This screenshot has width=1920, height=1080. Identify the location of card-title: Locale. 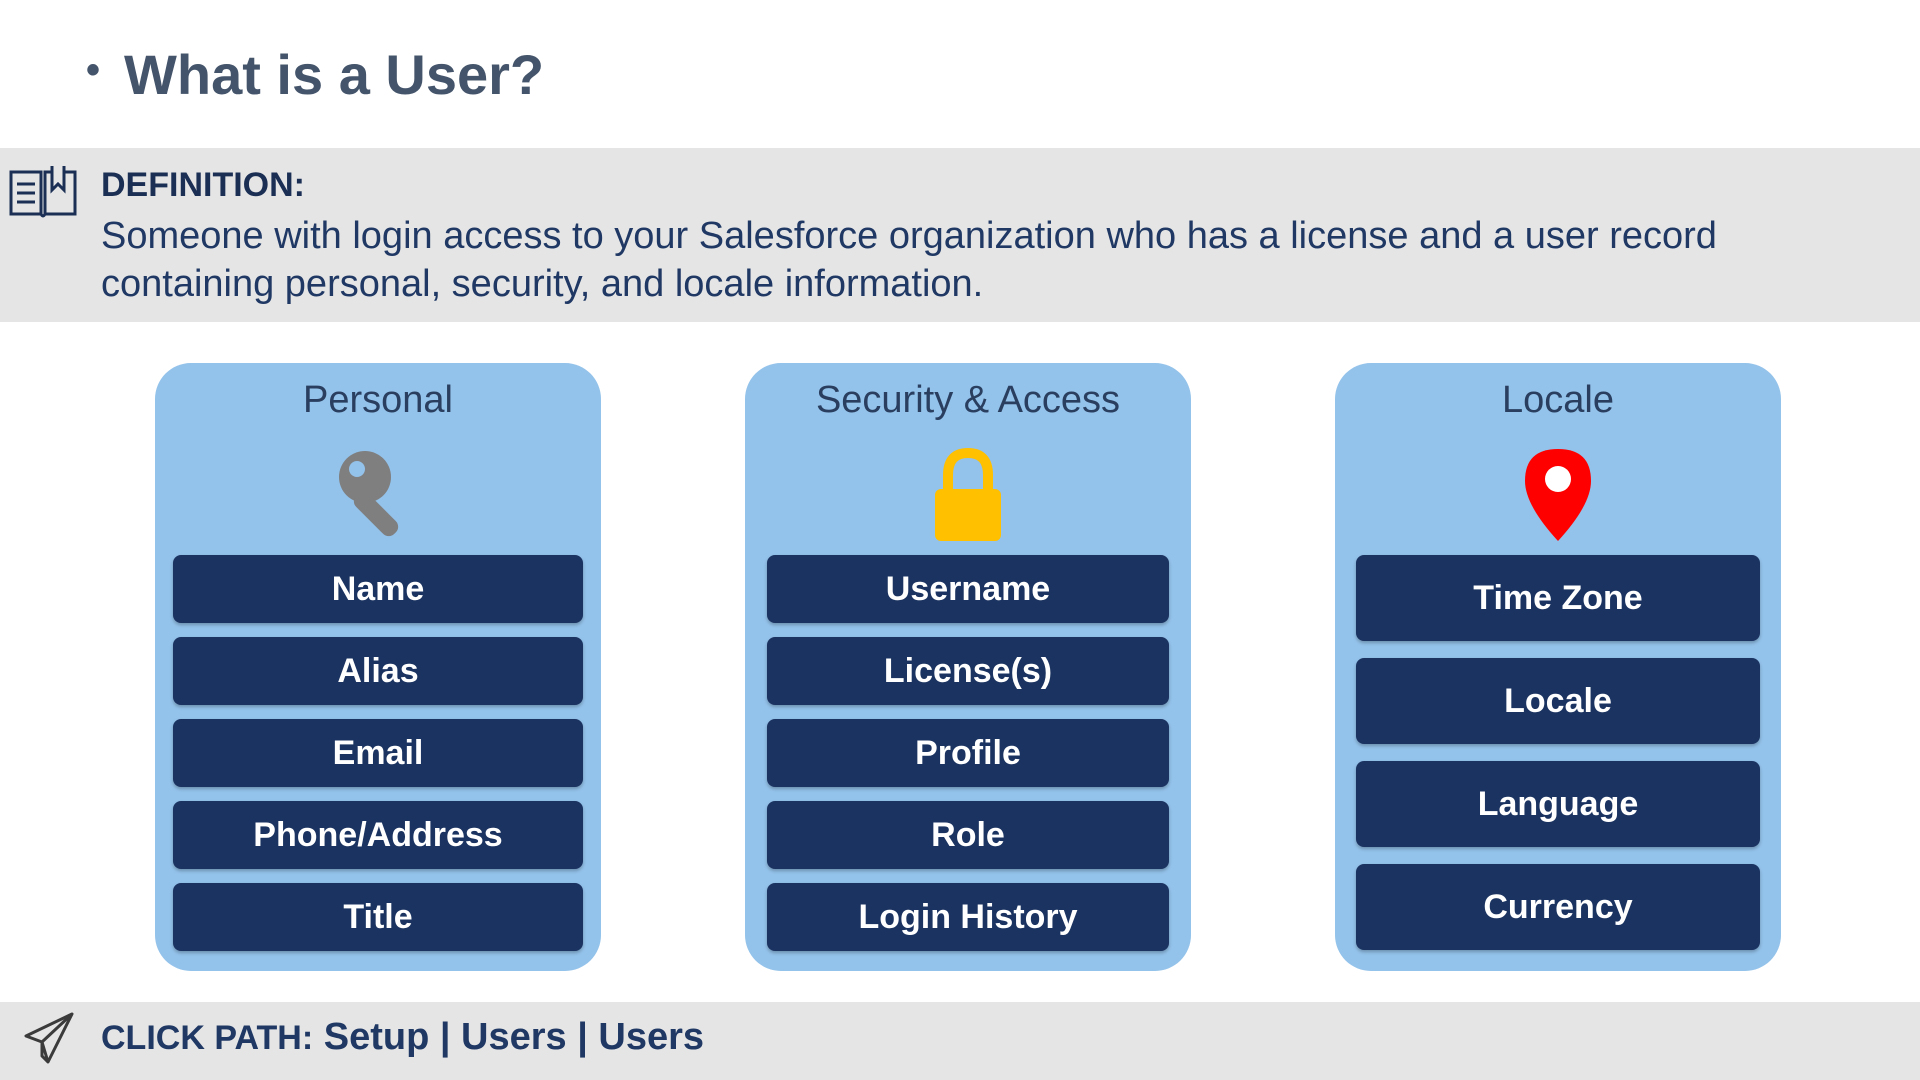
(1558, 400).